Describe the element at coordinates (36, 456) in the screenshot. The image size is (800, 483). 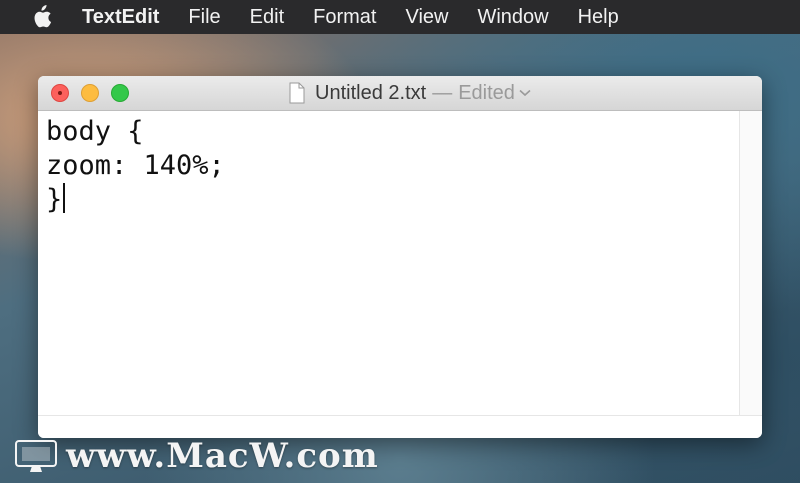
I see `macw-logo-icon` at that location.